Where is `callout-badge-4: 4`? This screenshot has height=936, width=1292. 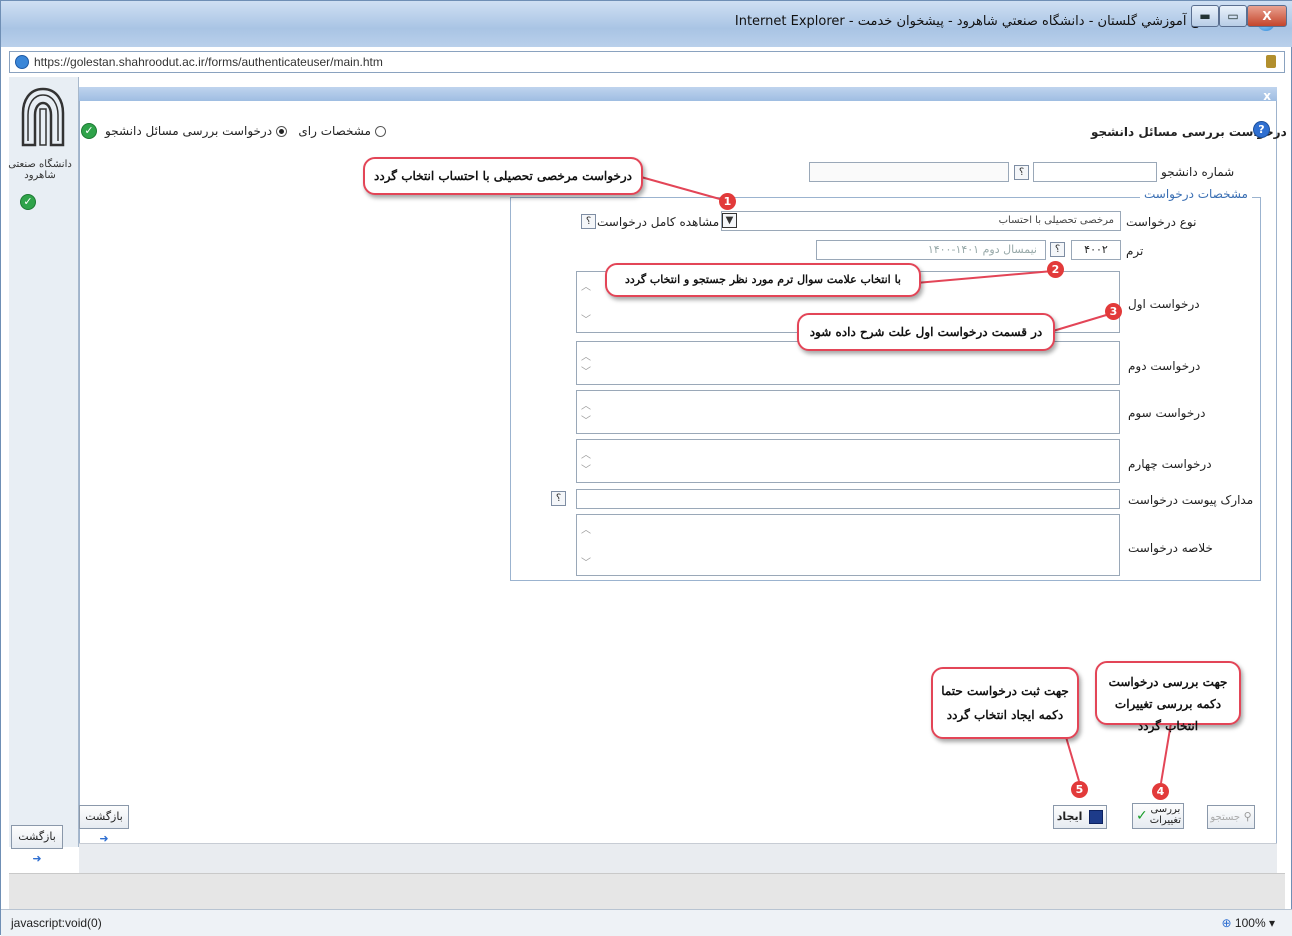 callout-badge-4: 4 is located at coordinates (1160, 791).